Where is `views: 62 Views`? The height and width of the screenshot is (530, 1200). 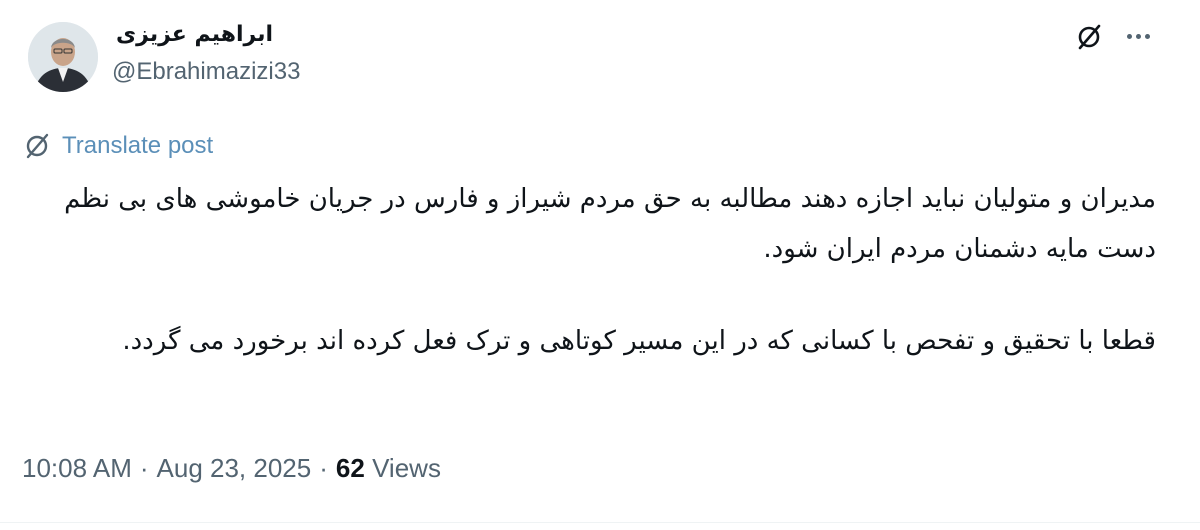 views: 62 Views is located at coordinates (388, 468).